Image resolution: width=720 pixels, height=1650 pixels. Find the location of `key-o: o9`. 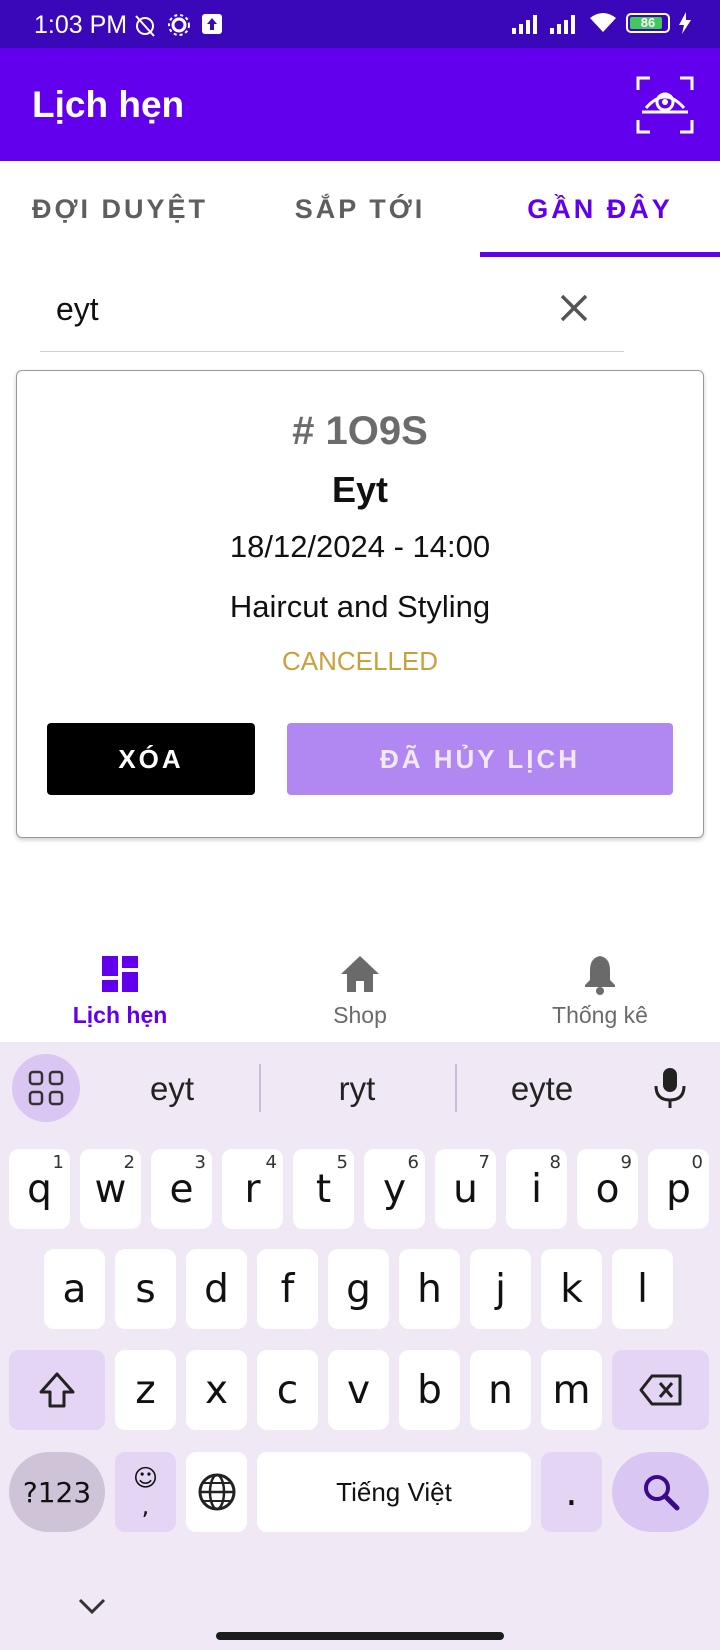

key-o: o9 is located at coordinates (607, 1189).